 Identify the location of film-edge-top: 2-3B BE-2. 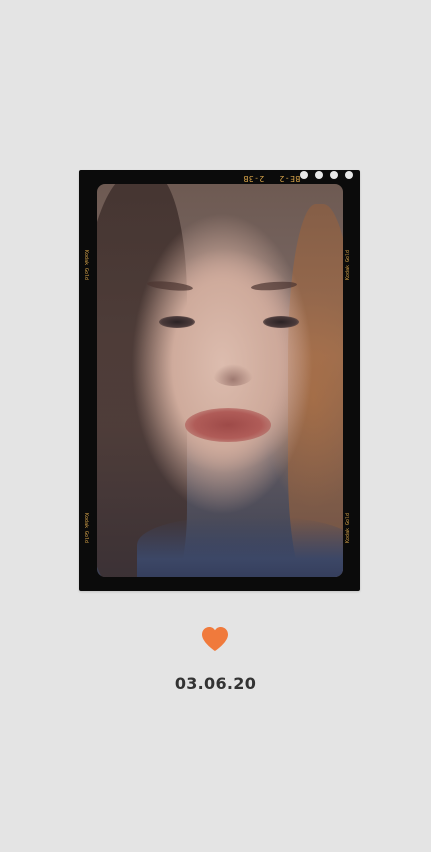
(299, 178).